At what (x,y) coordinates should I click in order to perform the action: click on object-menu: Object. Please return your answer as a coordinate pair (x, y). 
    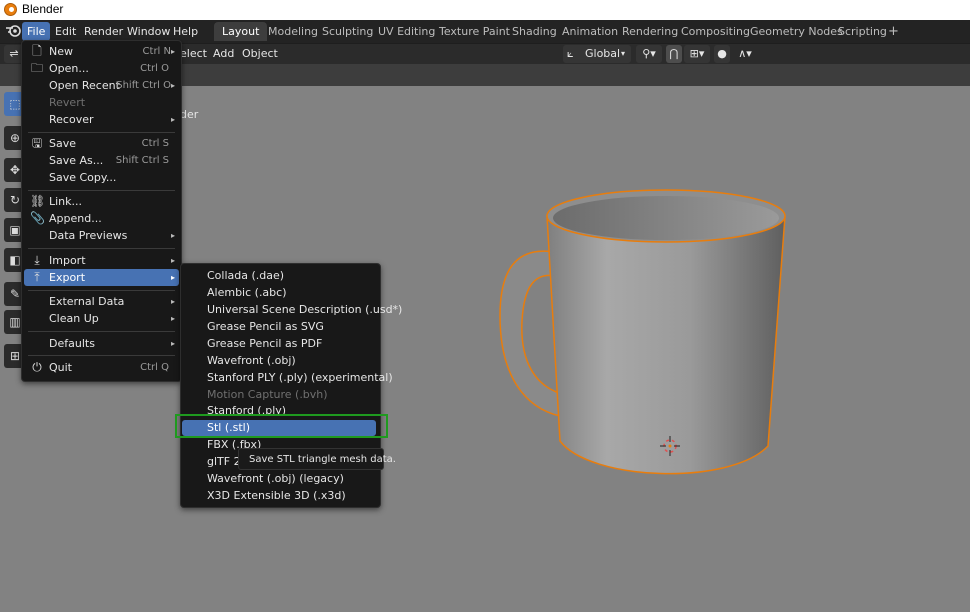
    Looking at the image, I should click on (260, 54).